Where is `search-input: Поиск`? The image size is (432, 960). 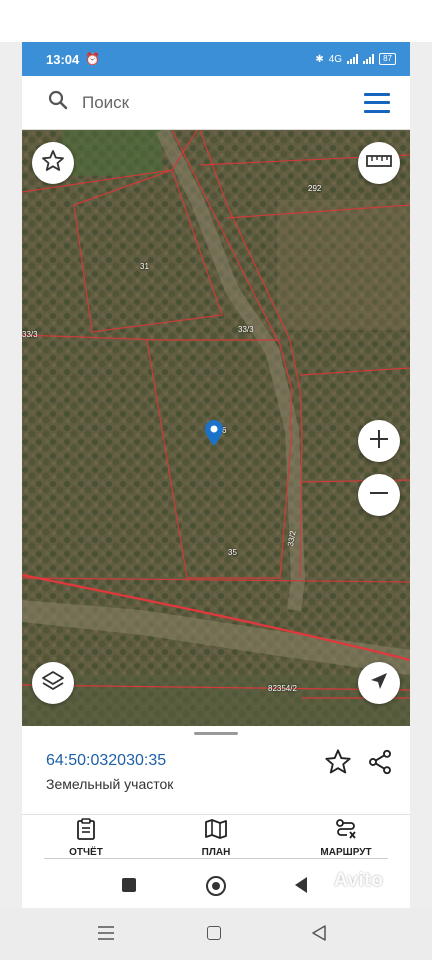
search-input: Поиск is located at coordinates (223, 103).